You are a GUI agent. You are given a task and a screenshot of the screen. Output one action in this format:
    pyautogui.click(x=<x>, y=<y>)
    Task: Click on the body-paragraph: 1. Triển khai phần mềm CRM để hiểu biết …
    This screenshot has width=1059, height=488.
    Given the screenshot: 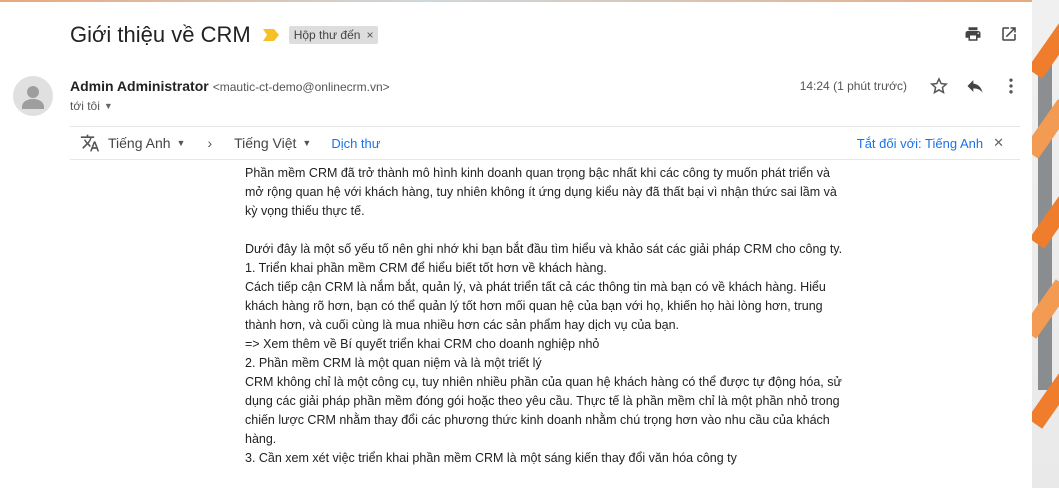 What is the action you would take?
    pyautogui.click(x=426, y=268)
    